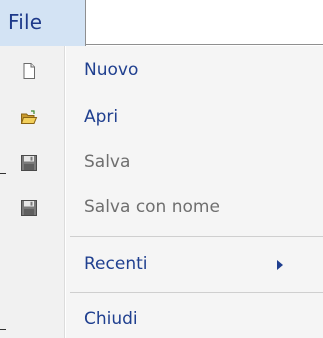 This screenshot has height=338, width=323. What do you see at coordinates (29, 71) in the screenshot?
I see `new-document-icon` at bounding box center [29, 71].